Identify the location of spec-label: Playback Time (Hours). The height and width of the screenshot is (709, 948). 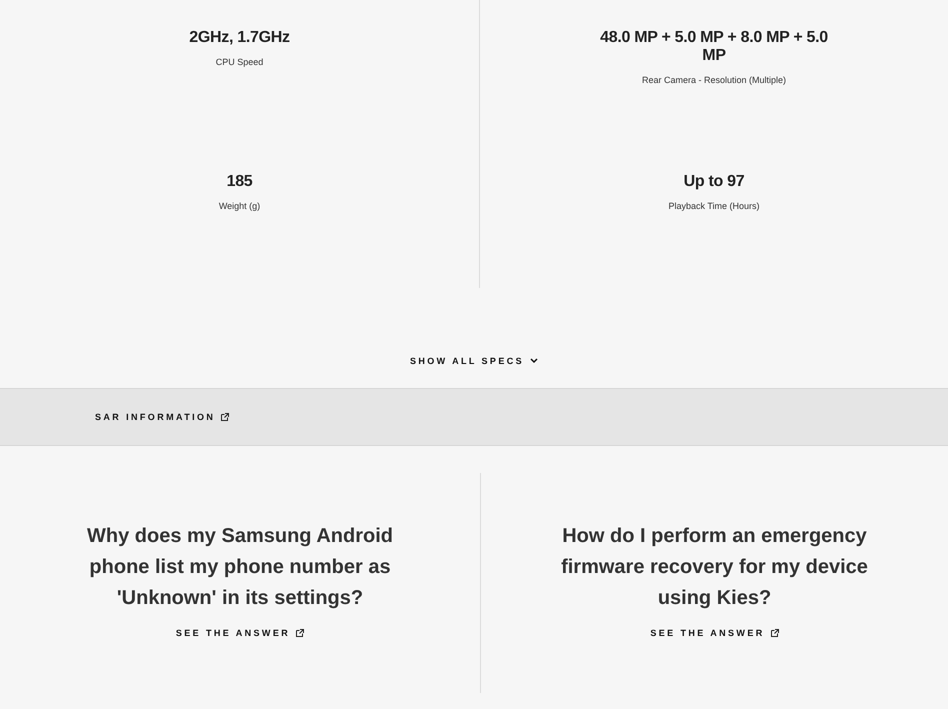
(714, 206).